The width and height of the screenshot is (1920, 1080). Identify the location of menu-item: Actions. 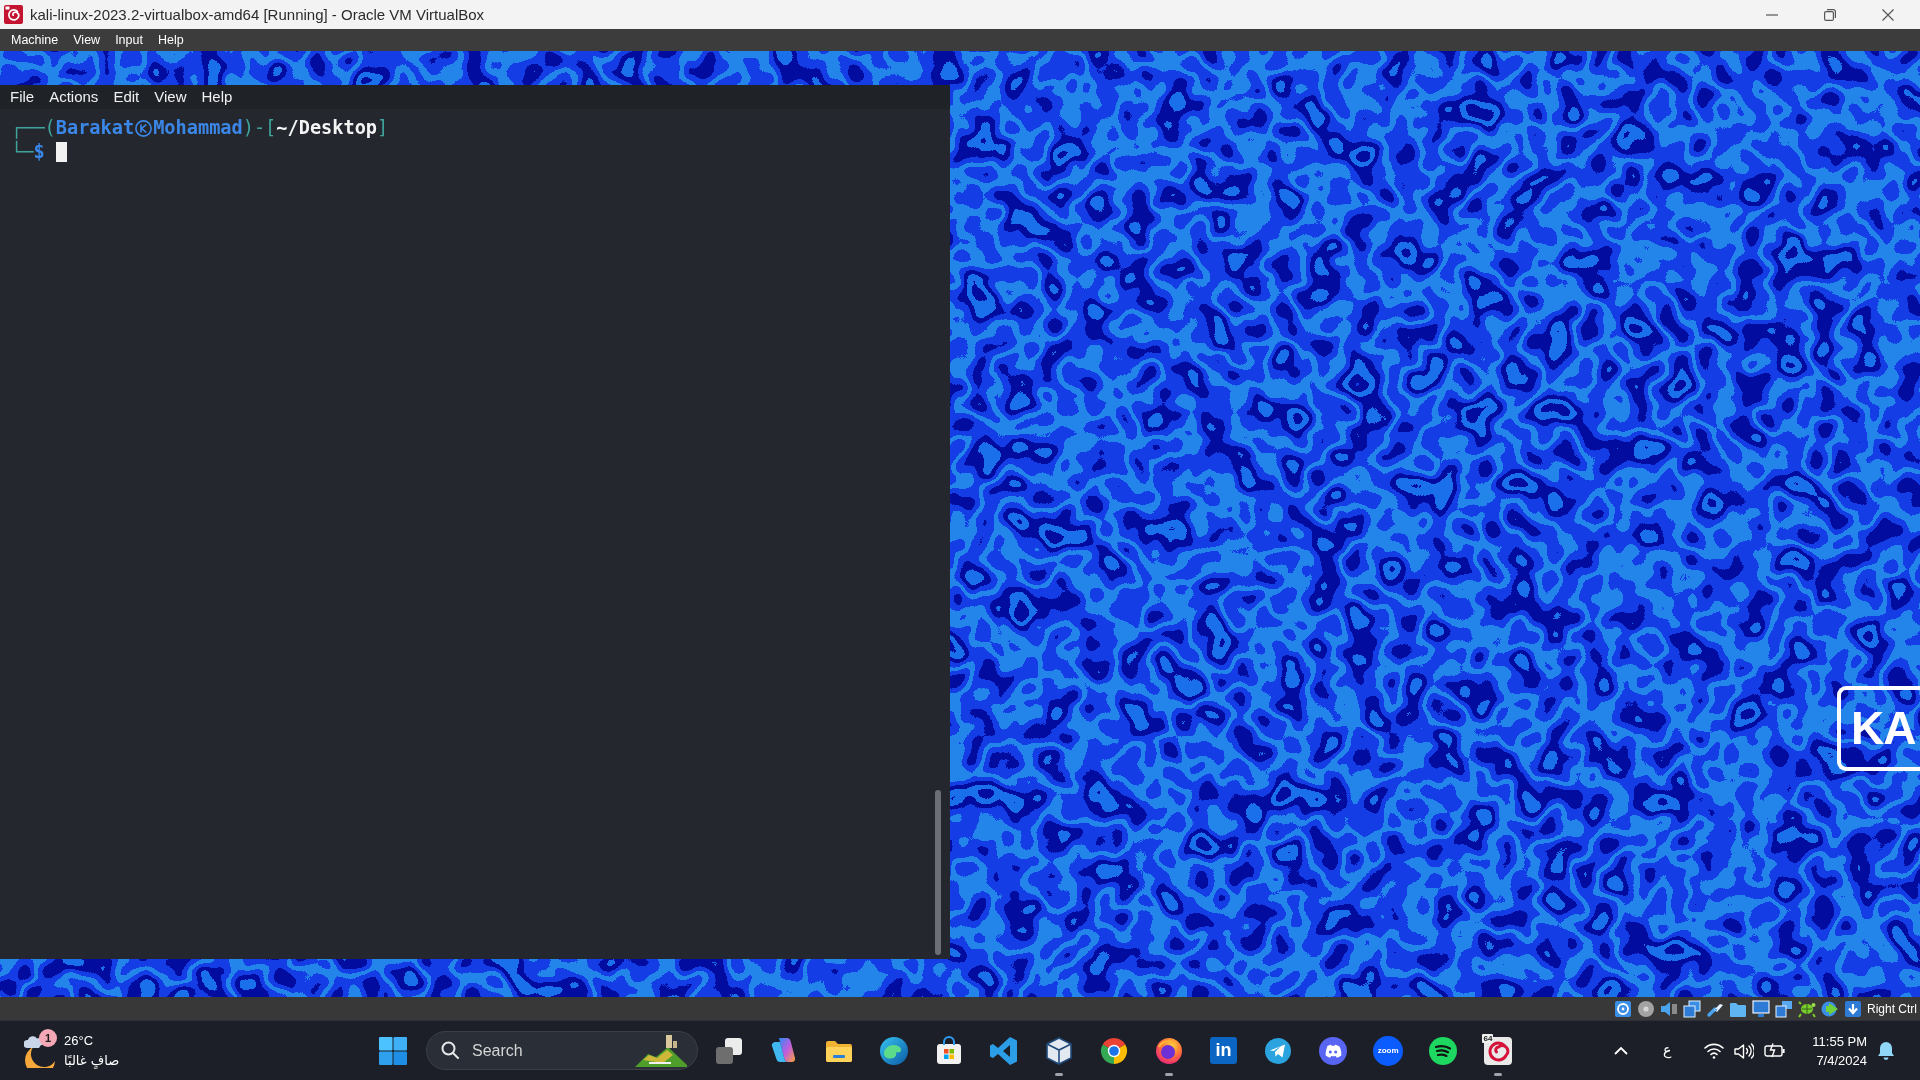
(74, 97).